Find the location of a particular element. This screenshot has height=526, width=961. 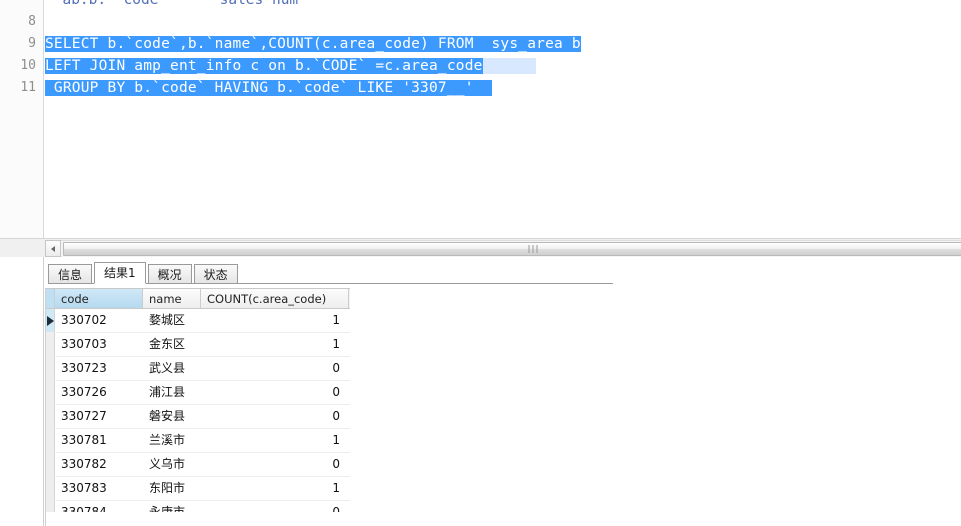

left-panel-edge is located at coordinates (22, 391).